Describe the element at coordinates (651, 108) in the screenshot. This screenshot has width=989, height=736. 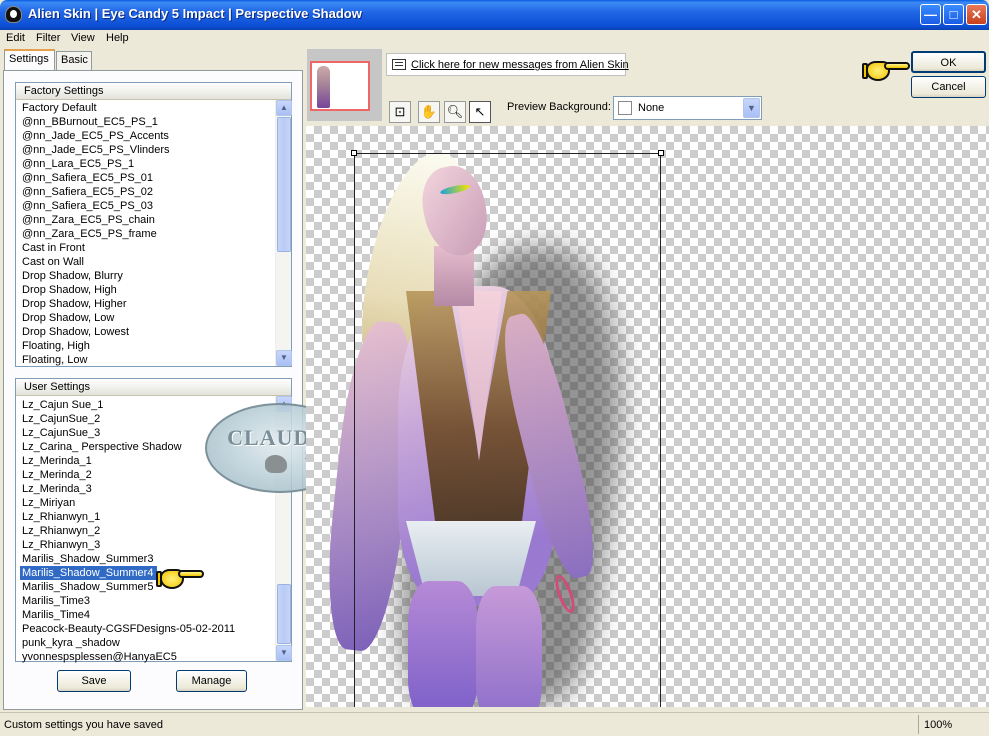
I see `preview-background-value: None` at that location.